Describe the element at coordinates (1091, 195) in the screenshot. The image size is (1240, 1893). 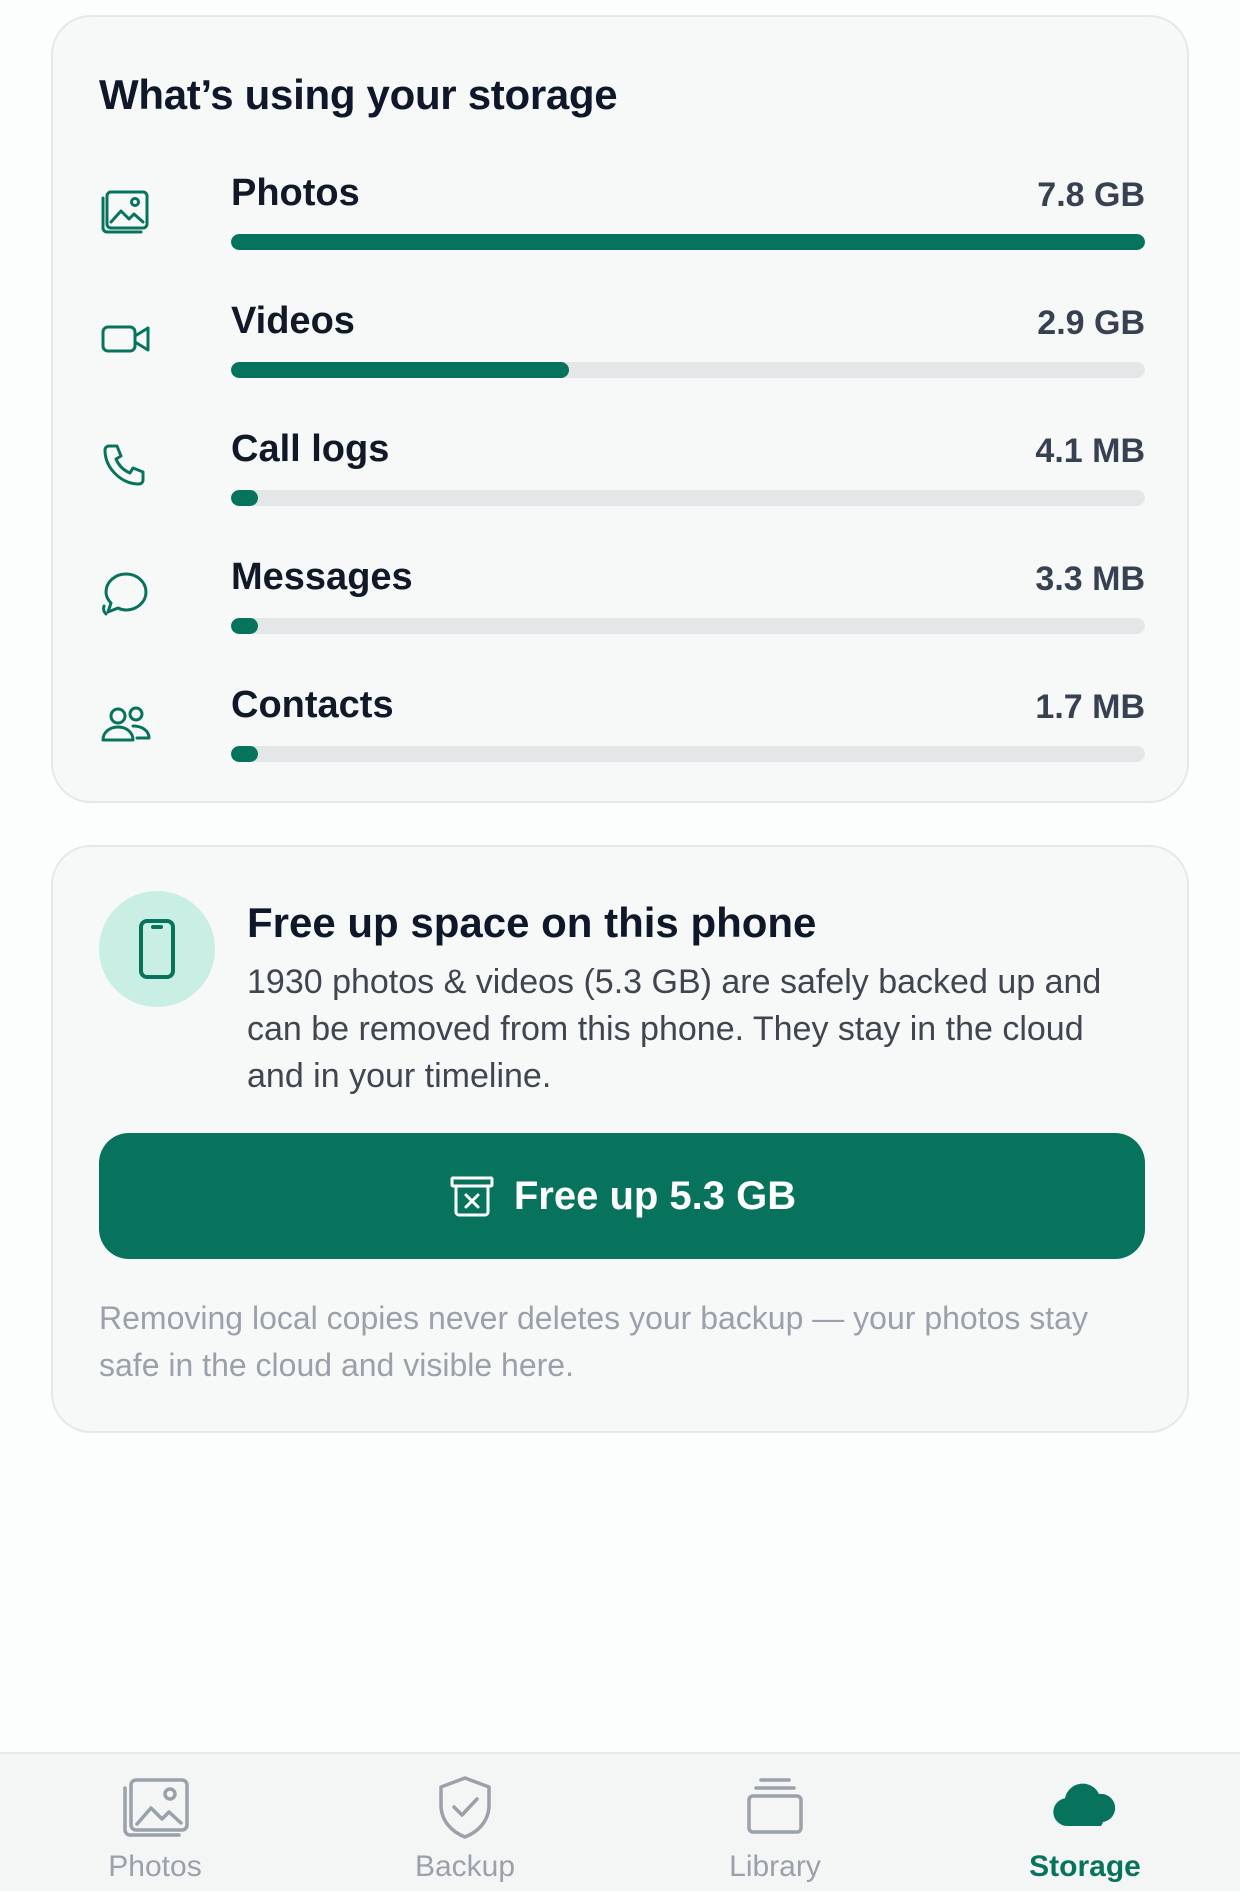
I see `usage-size: 7.8 GB` at that location.